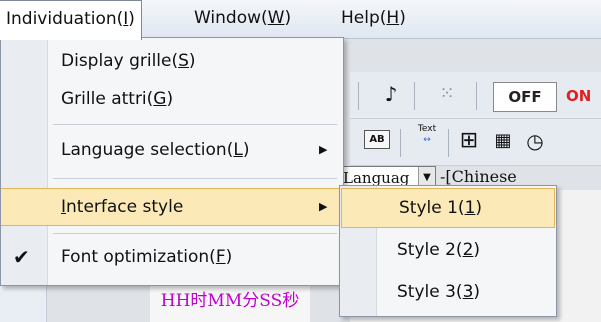 The height and width of the screenshot is (322, 601). What do you see at coordinates (128, 61) in the screenshot?
I see `menu-item-text: Display grille(S)` at bounding box center [128, 61].